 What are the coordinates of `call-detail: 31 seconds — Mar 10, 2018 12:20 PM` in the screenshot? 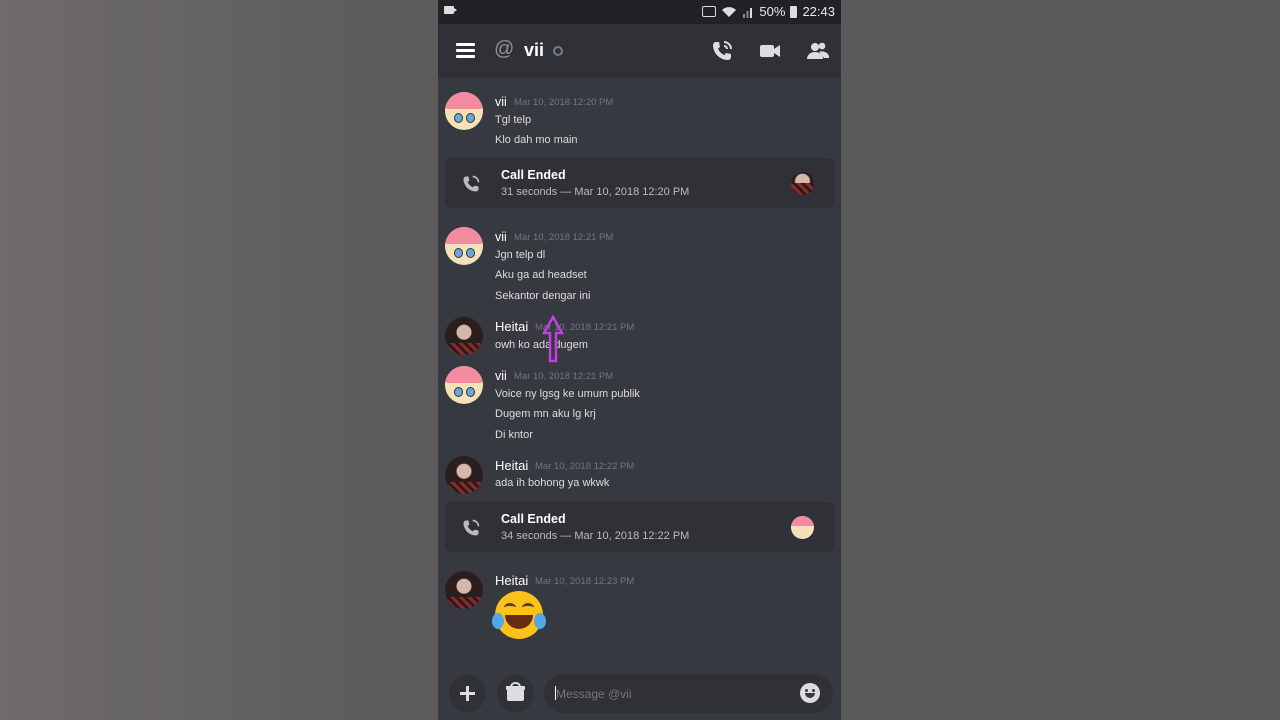 It's located at (595, 192).